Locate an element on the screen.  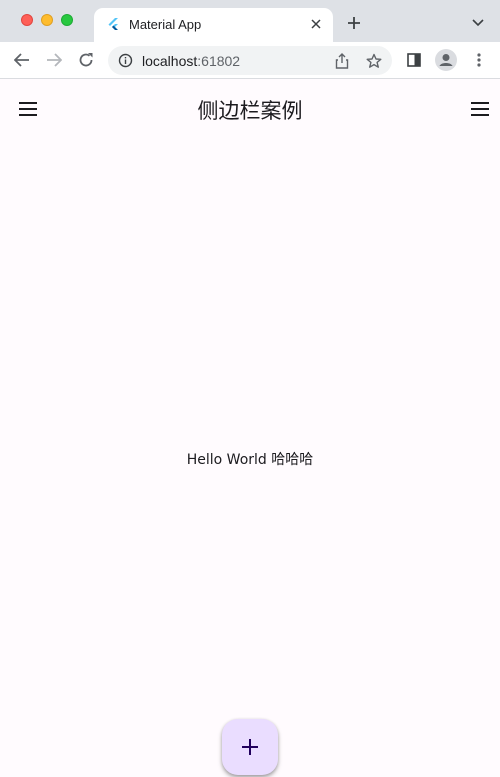
app-bar: 侧边栏案例 is located at coordinates (250, 108).